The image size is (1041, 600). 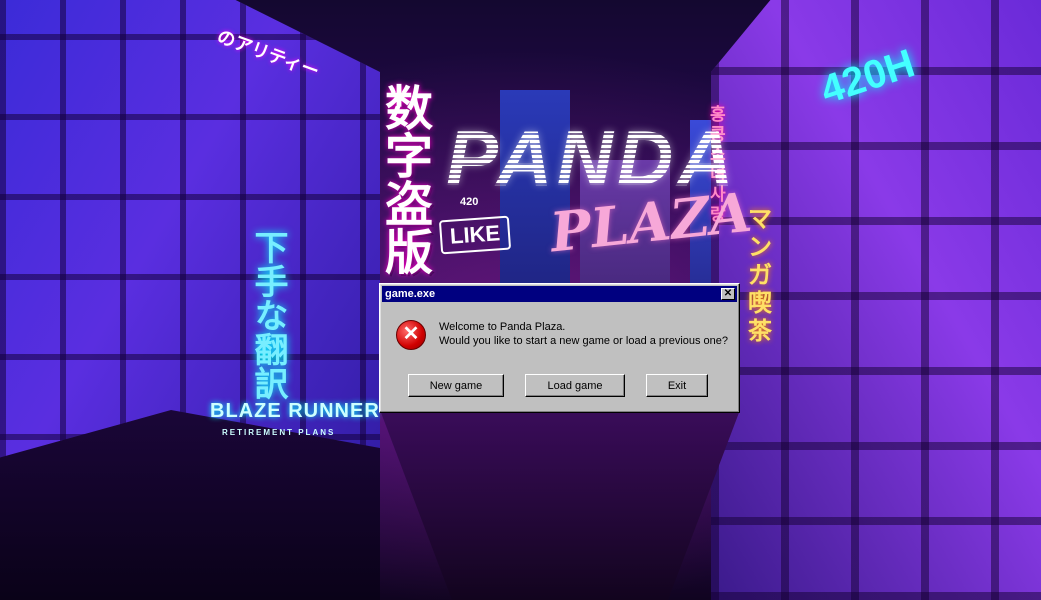 I want to click on chinese-vertical-sign: 数字盗版, so click(x=409, y=181).